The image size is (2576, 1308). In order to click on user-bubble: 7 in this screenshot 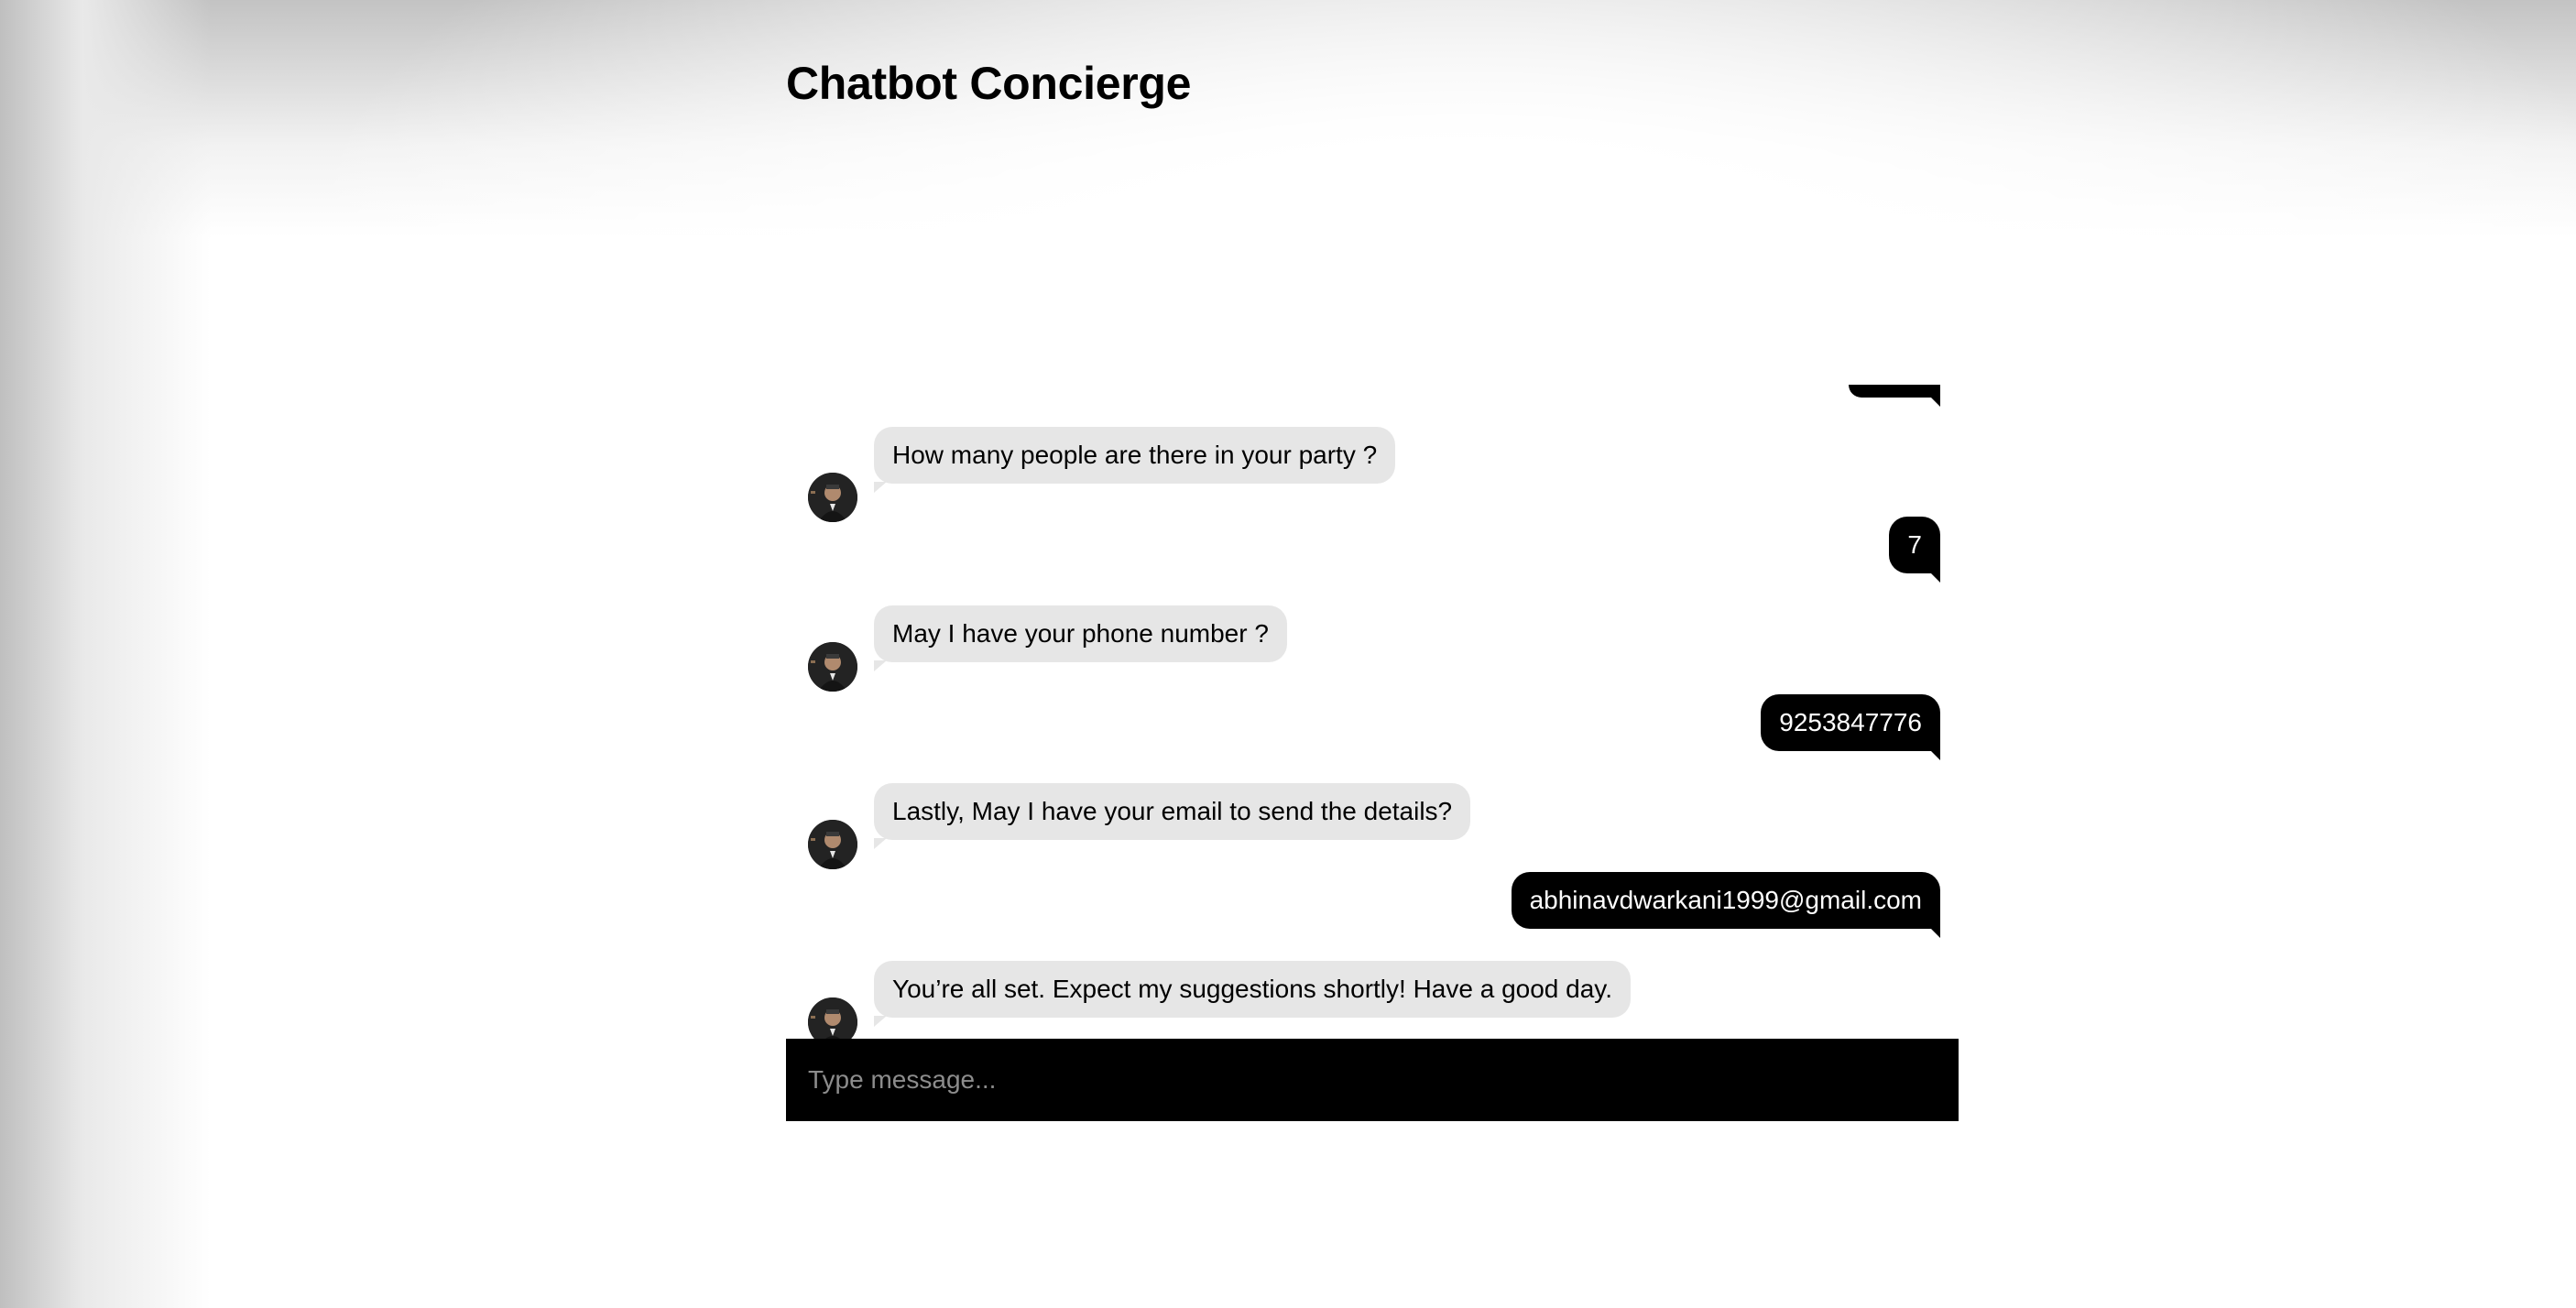, I will do `click(1915, 550)`.